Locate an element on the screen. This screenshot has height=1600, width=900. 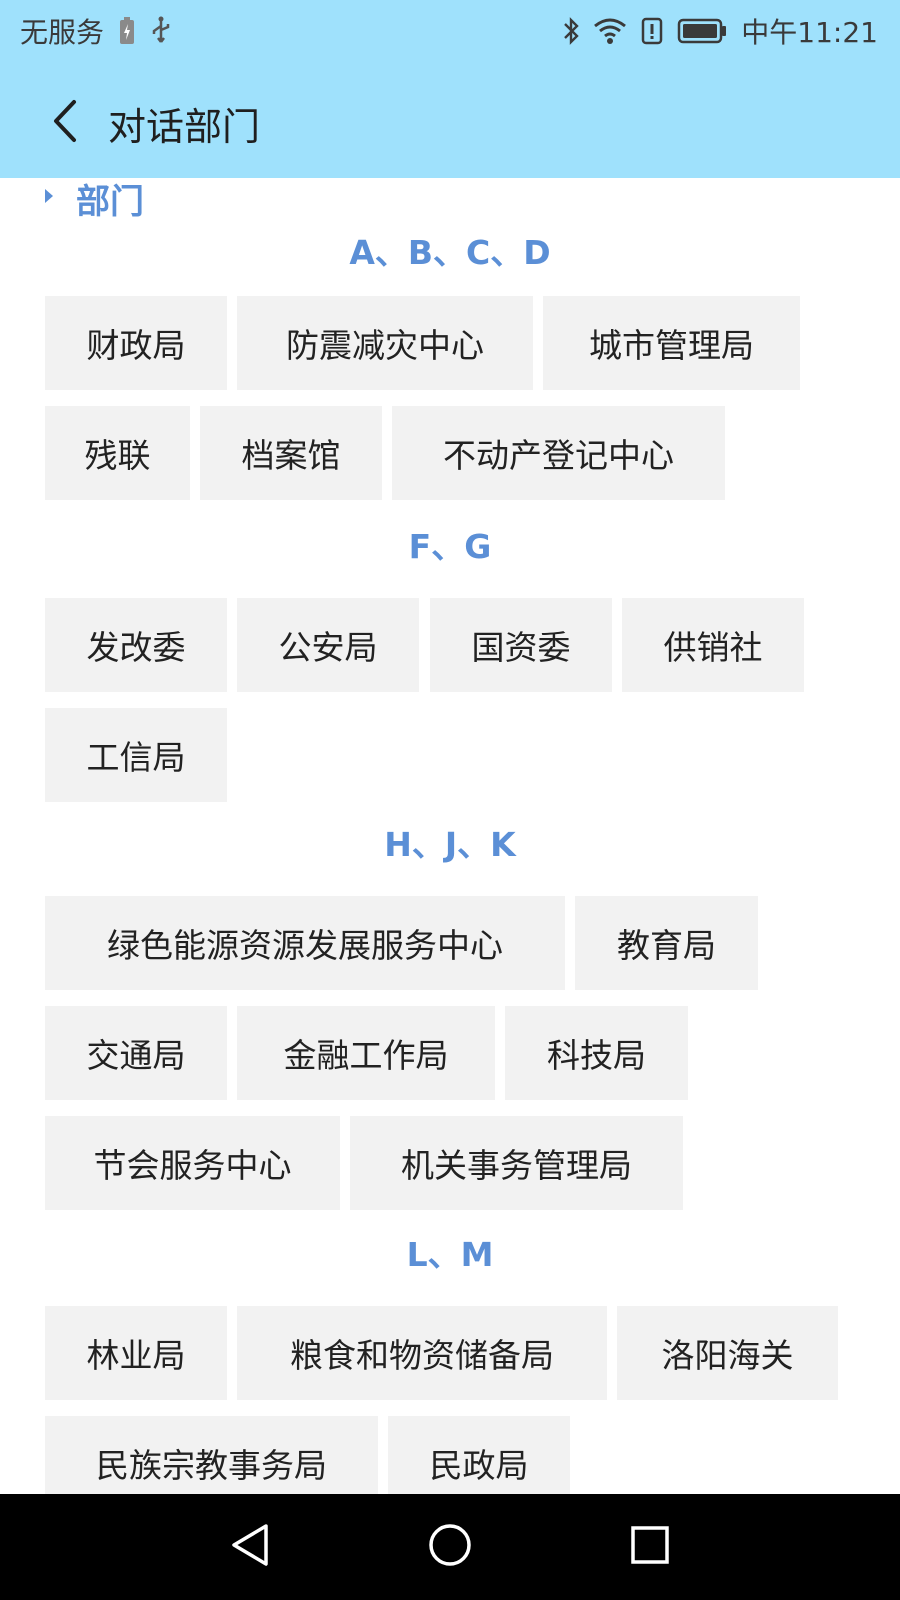
app-header: 无服务 中午11:21 对话部门 is located at coordinates (450, 89).